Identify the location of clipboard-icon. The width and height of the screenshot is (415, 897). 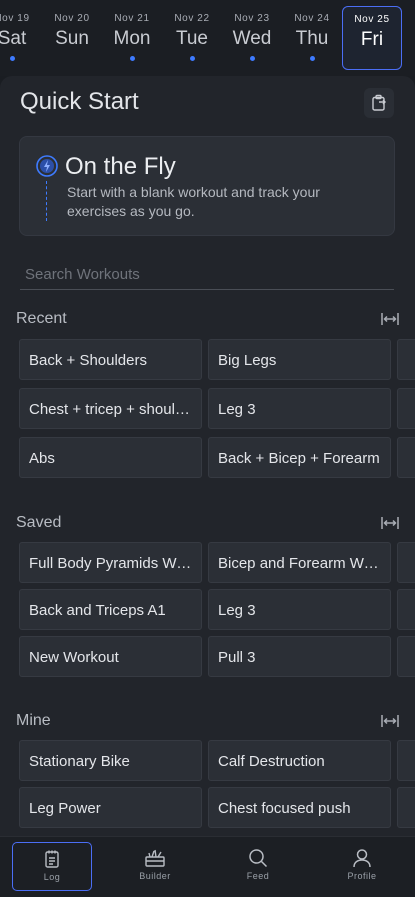
(379, 102).